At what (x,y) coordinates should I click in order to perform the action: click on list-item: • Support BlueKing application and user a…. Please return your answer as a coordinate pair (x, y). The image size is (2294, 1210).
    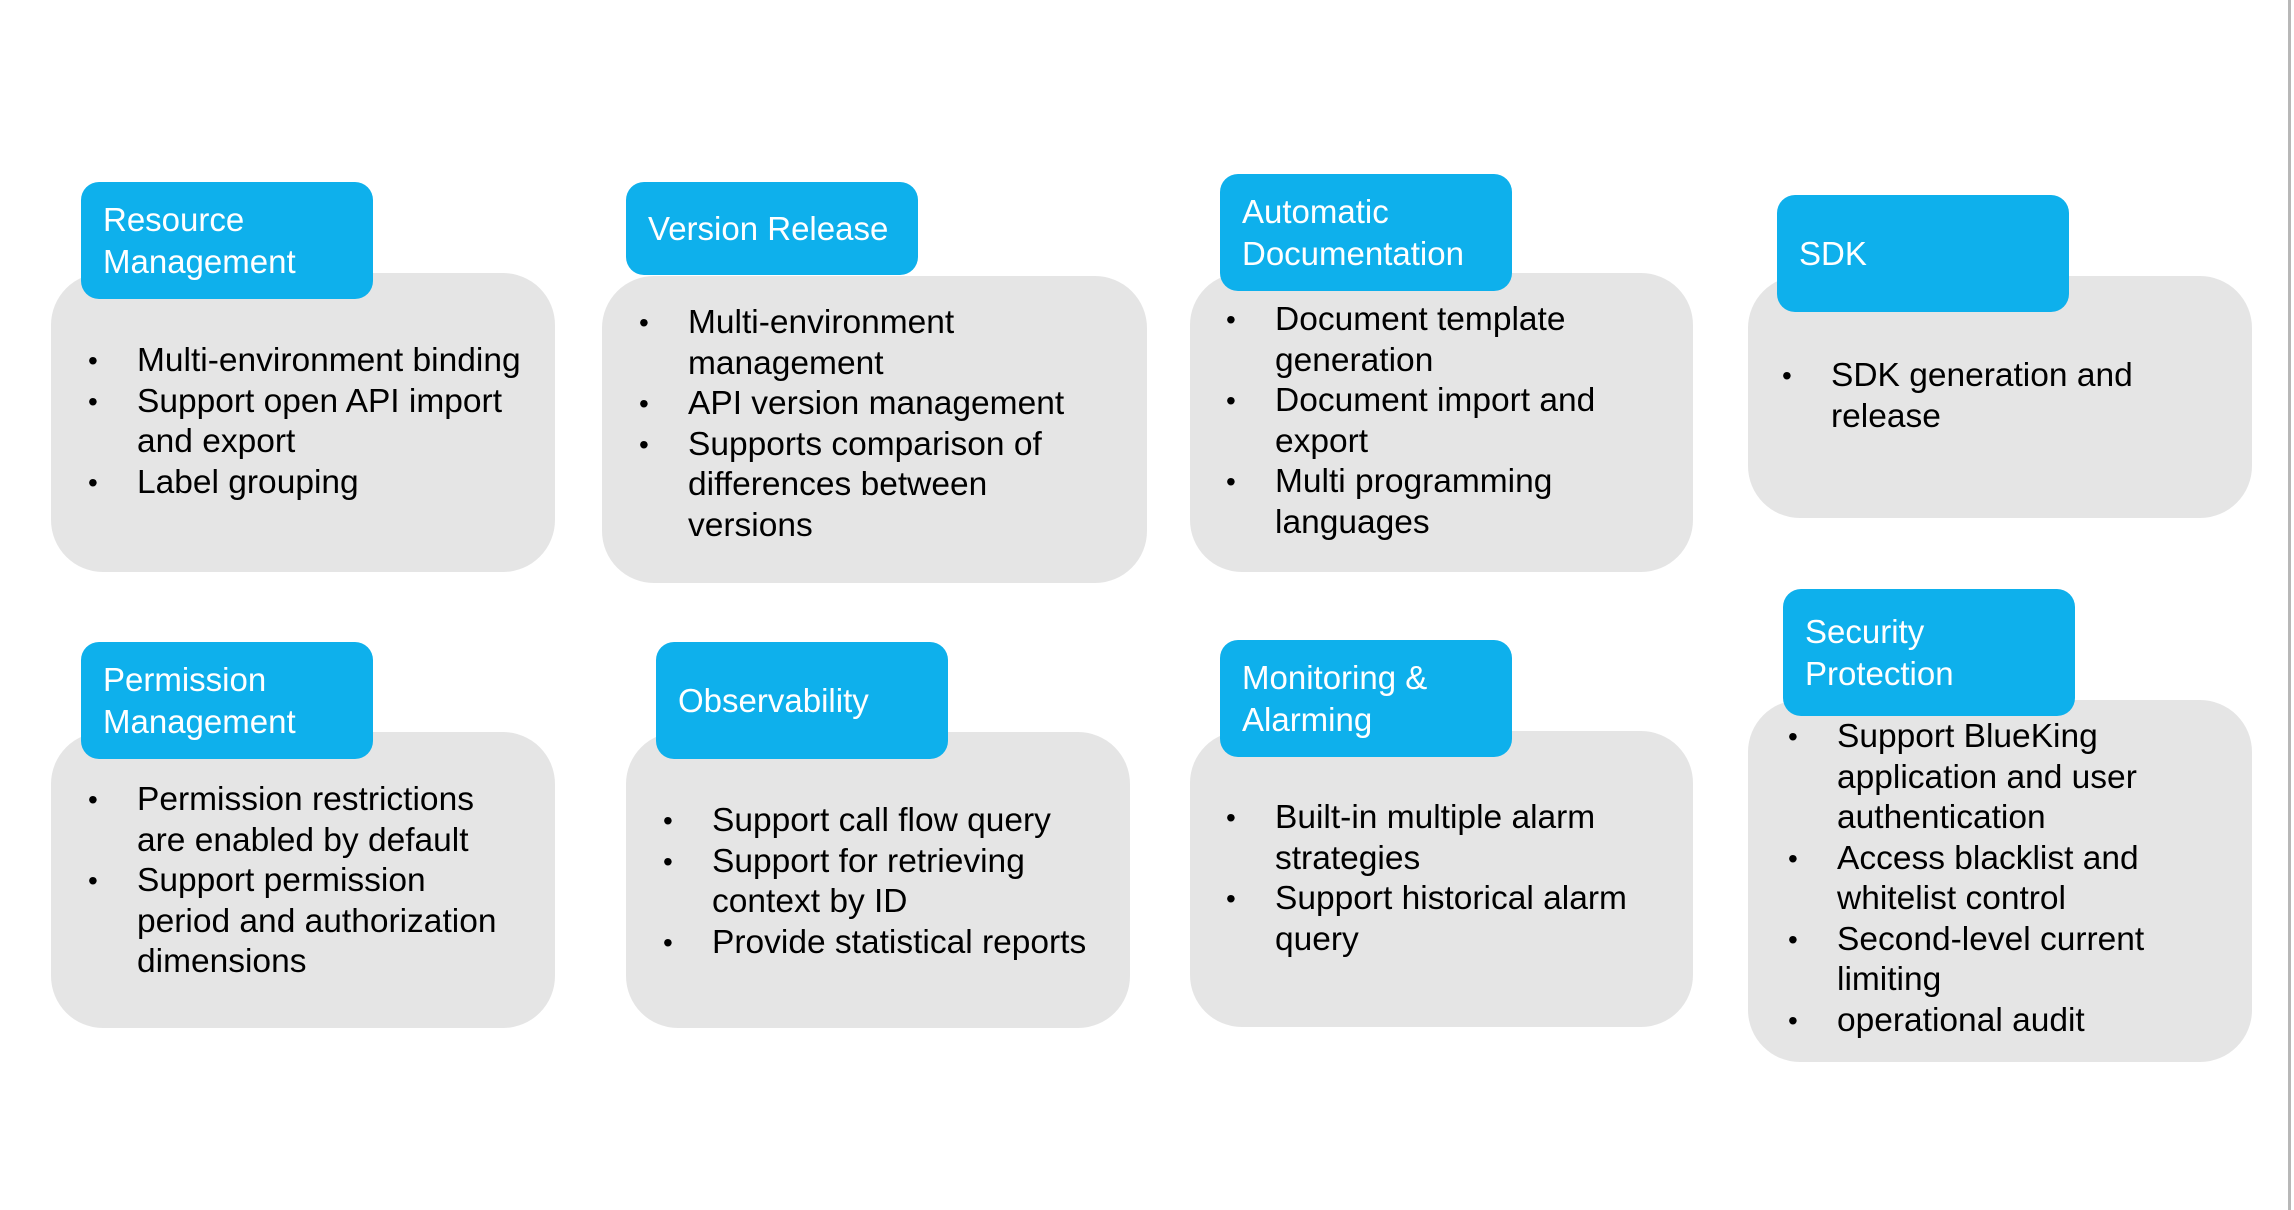
    Looking at the image, I should click on (1962, 777).